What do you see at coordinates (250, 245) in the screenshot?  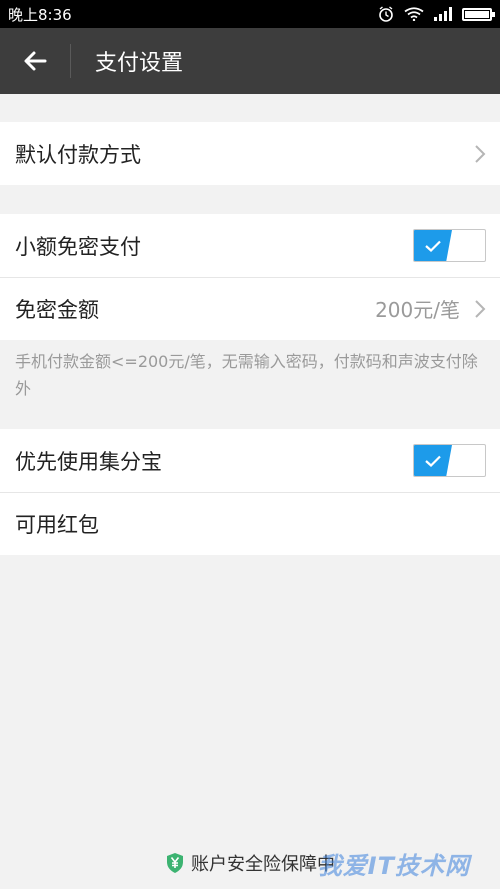 I see `small-amount-row: 小额免密支付` at bounding box center [250, 245].